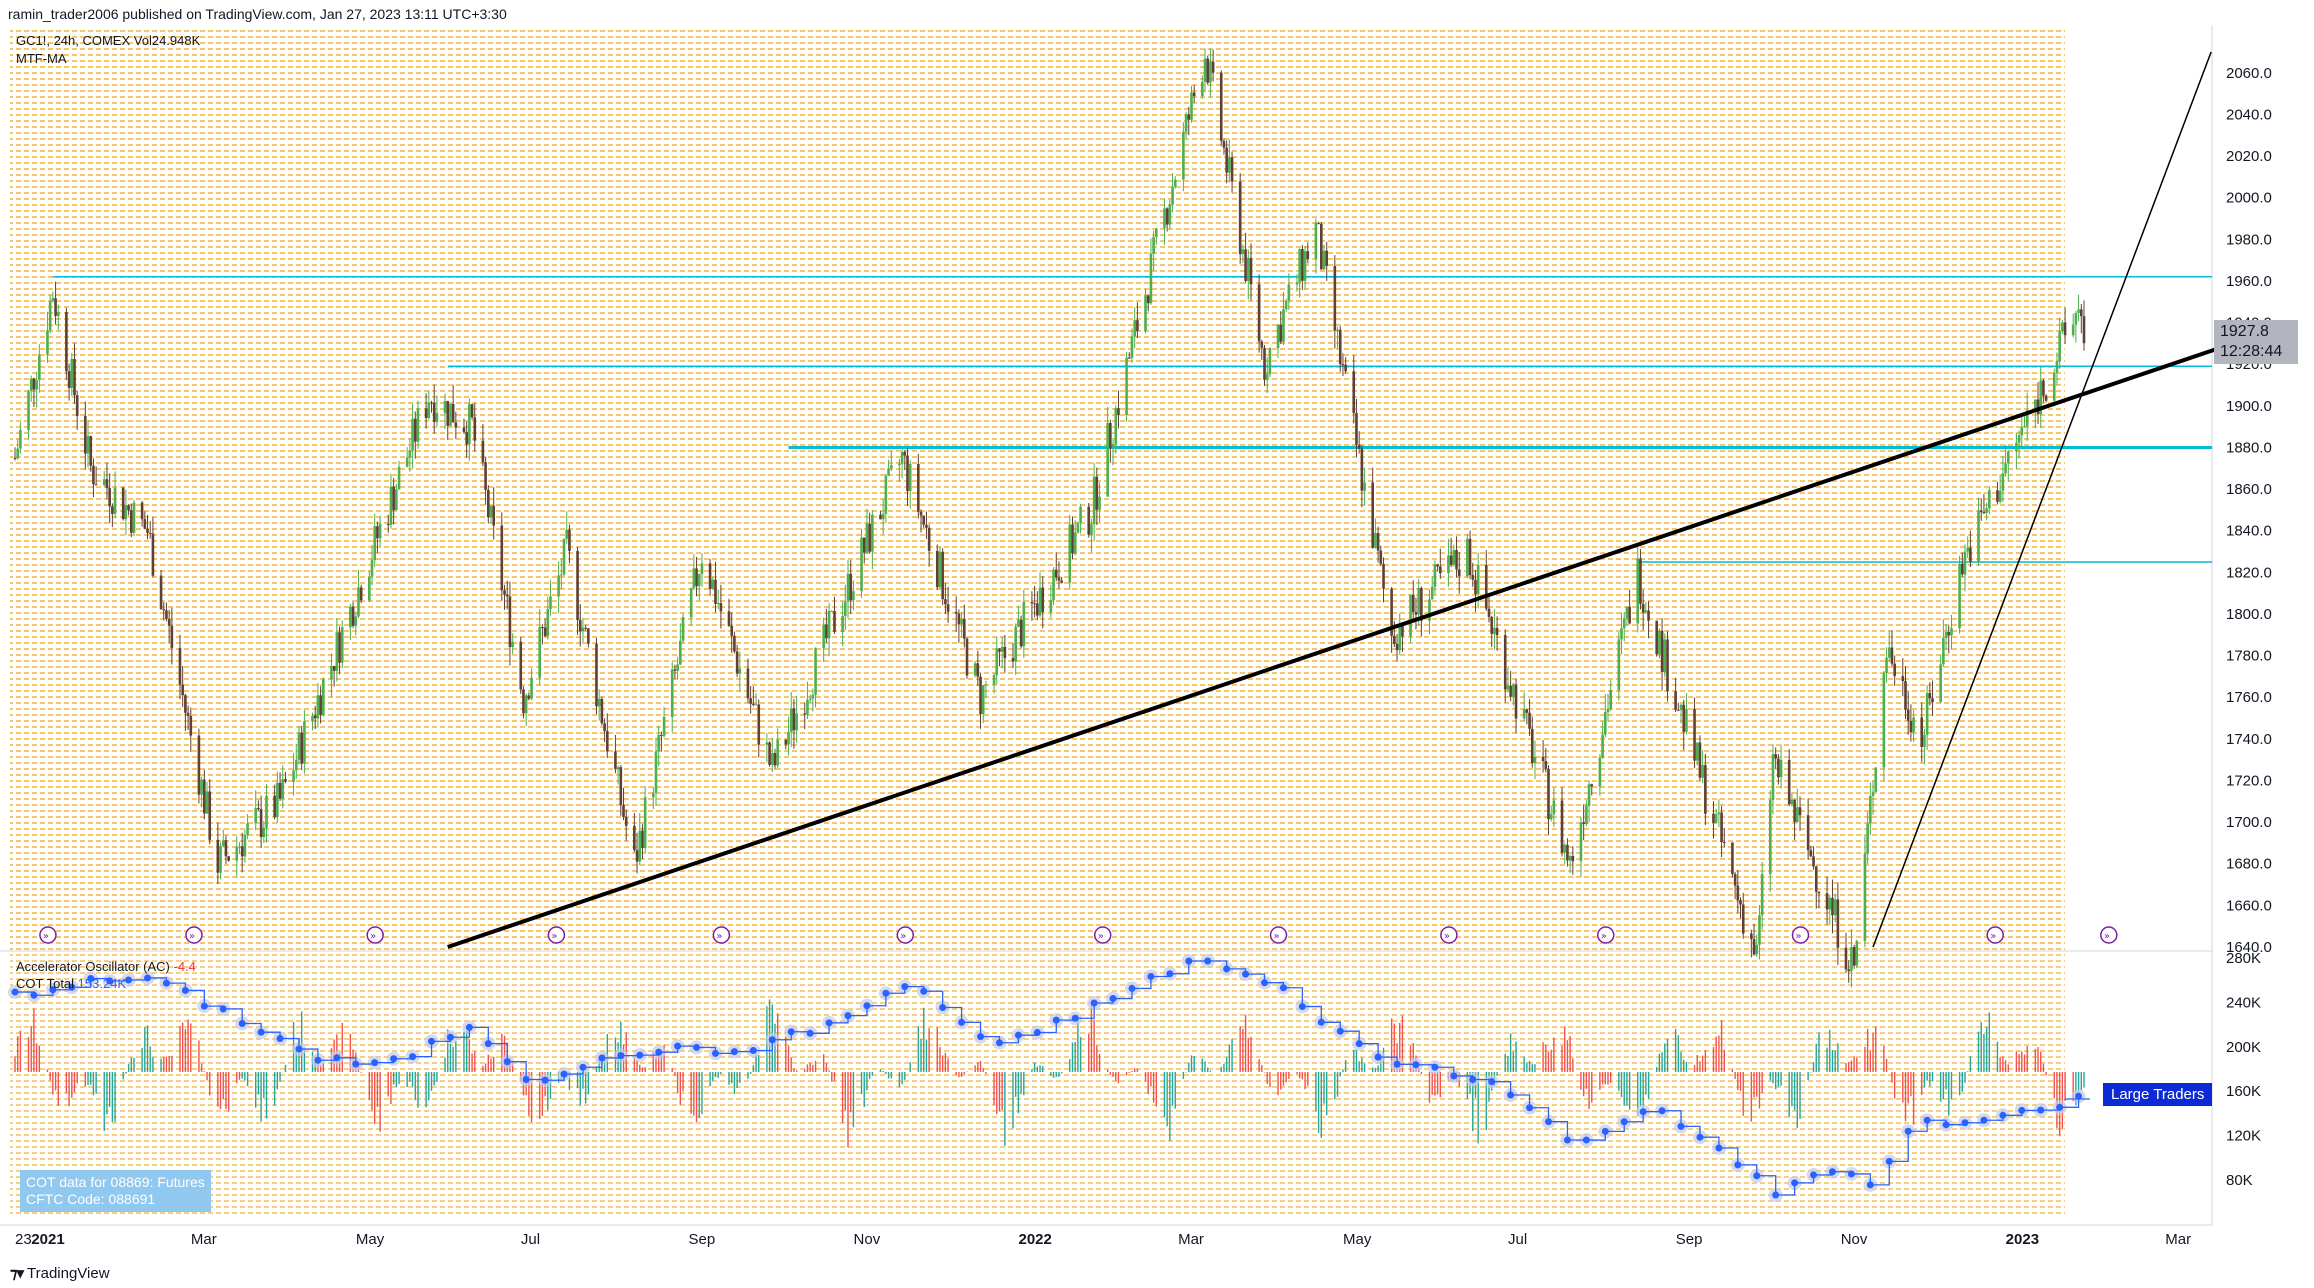 This screenshot has width=2314, height=1288. What do you see at coordinates (2249, 447) in the screenshot?
I see `price-axis-label: 1880.0` at bounding box center [2249, 447].